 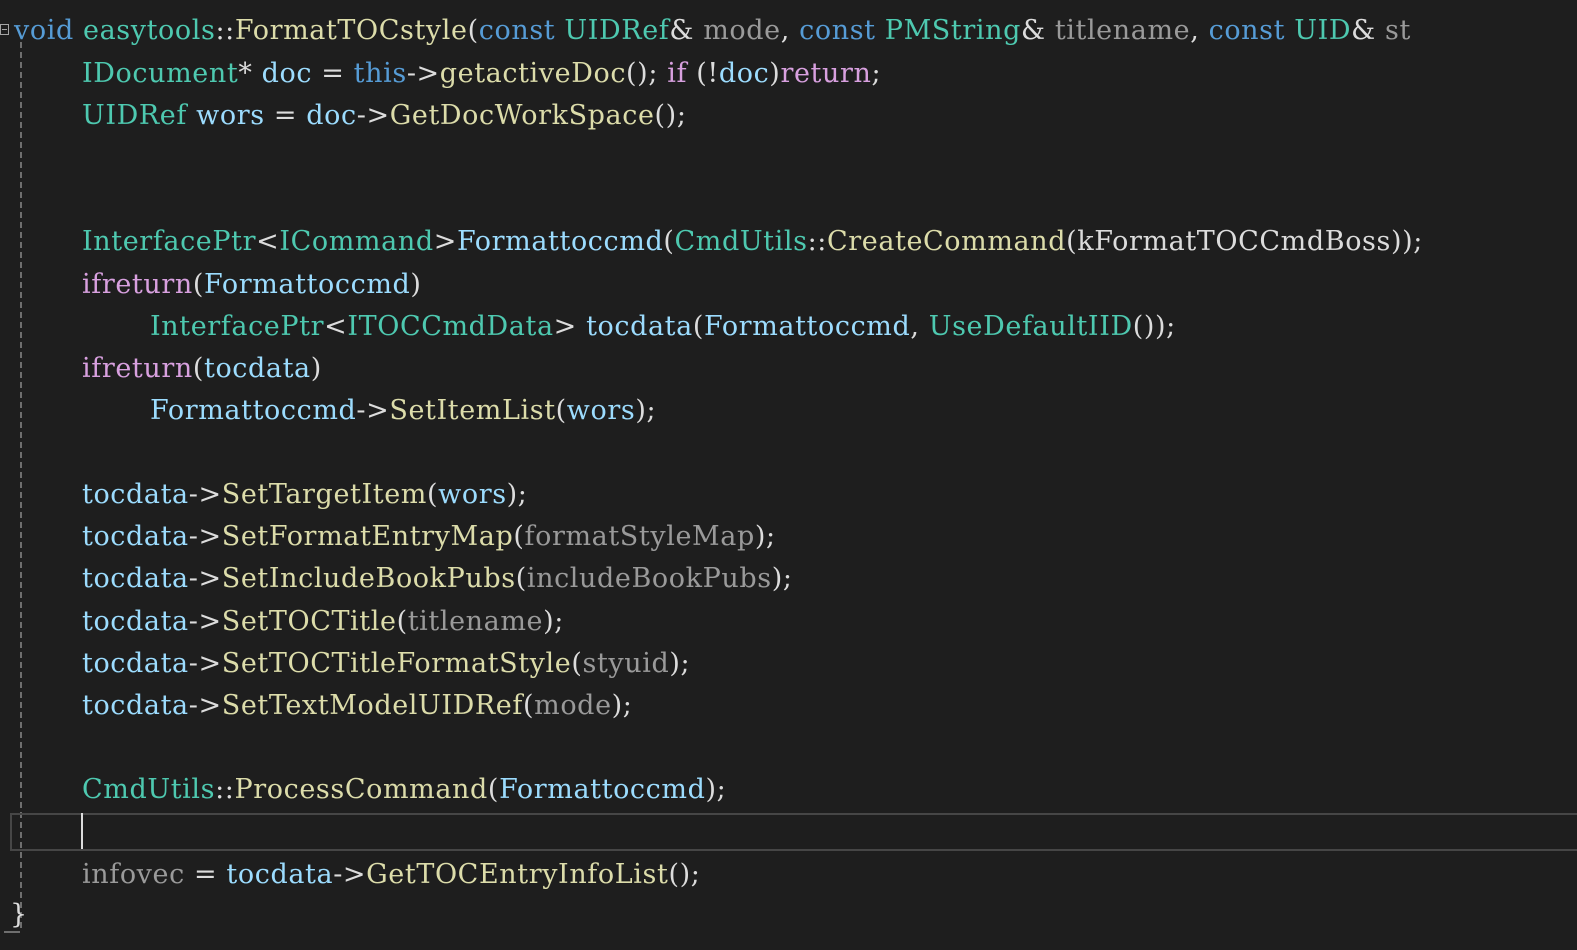 I want to click on code-token: if, so click(x=677, y=73).